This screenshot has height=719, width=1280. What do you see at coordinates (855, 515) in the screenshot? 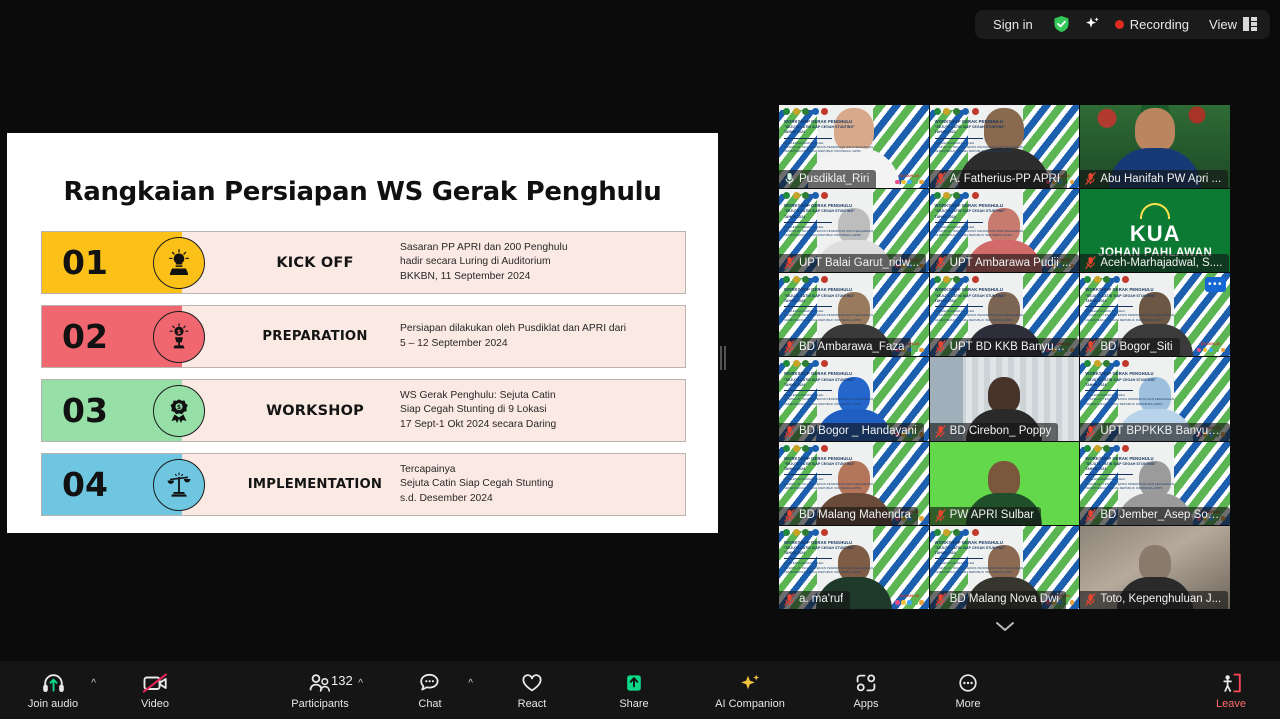
I see `participant-name: BD Malang Mahendra` at bounding box center [855, 515].